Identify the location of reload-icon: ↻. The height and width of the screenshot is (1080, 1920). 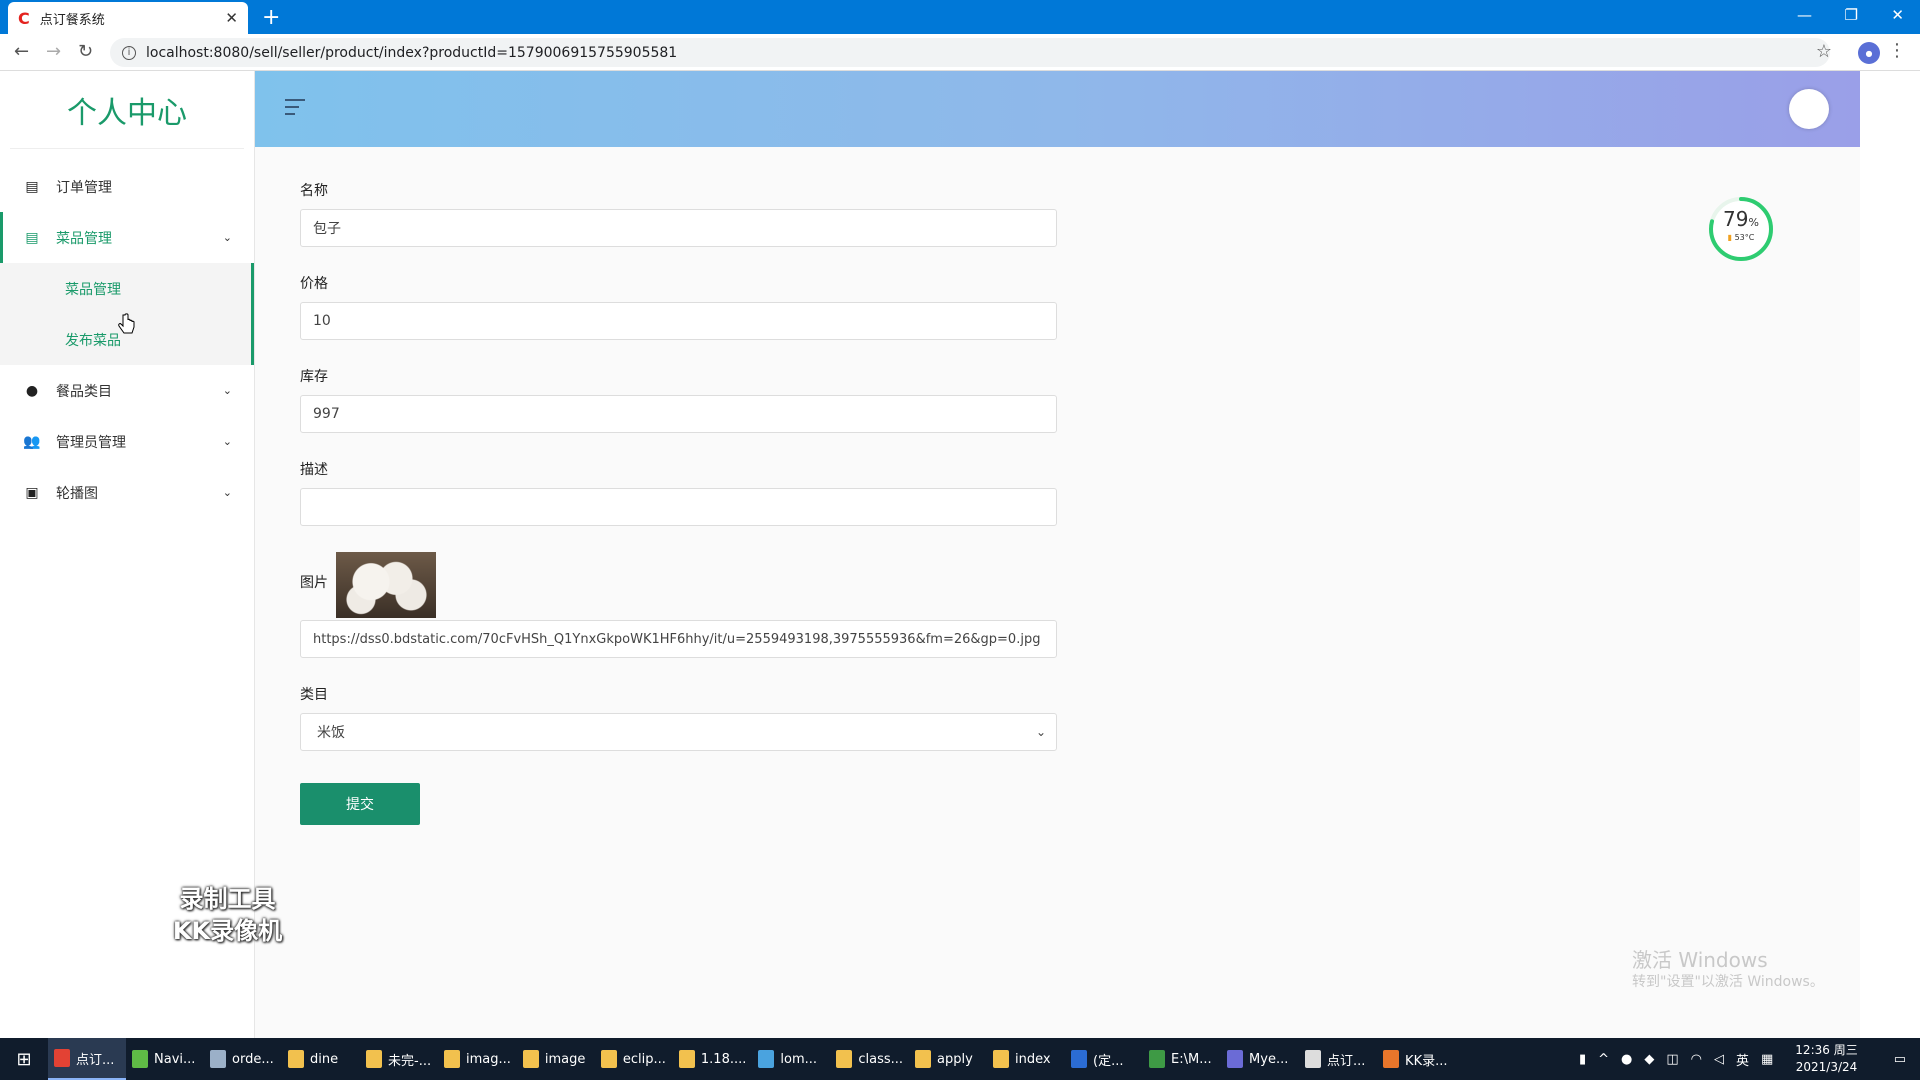
(85, 51).